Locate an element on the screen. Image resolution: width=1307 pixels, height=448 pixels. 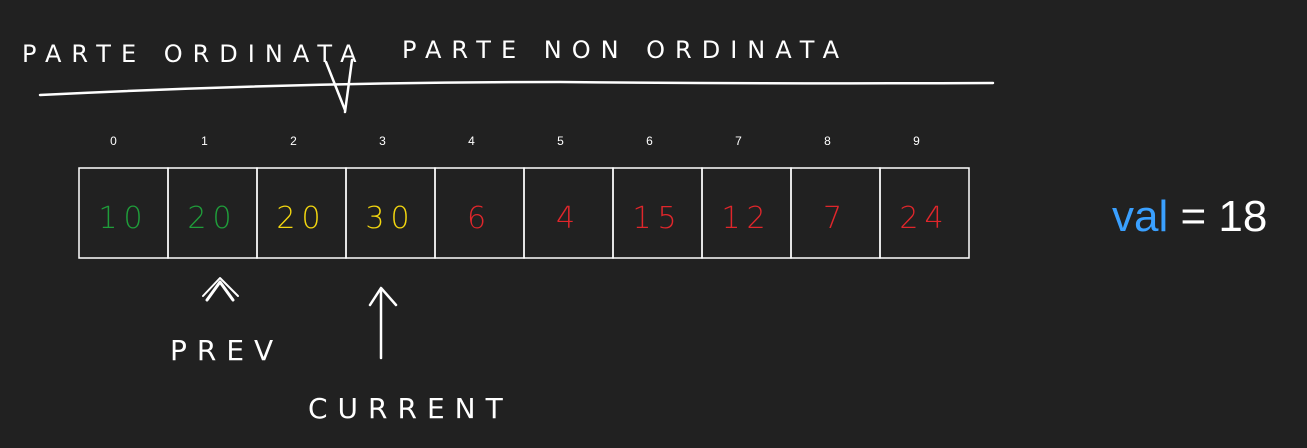
array-cell-value: 10 is located at coordinates (123, 218).